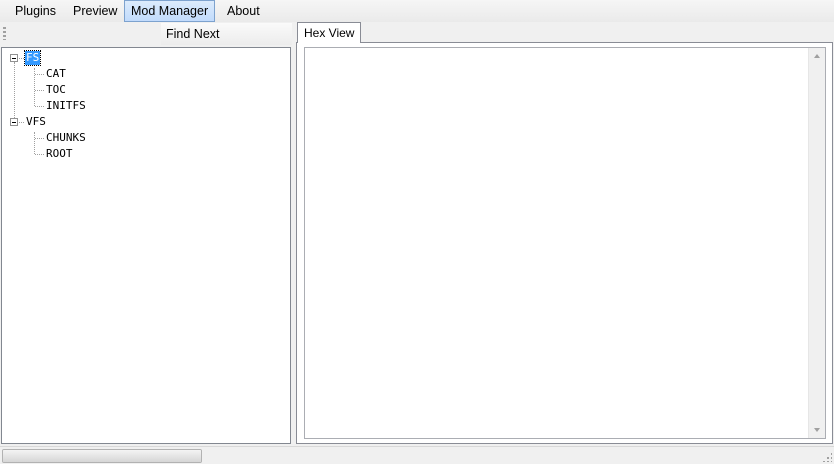 The height and width of the screenshot is (464, 834). What do you see at coordinates (4, 33) in the screenshot?
I see `toolstrip-grip` at bounding box center [4, 33].